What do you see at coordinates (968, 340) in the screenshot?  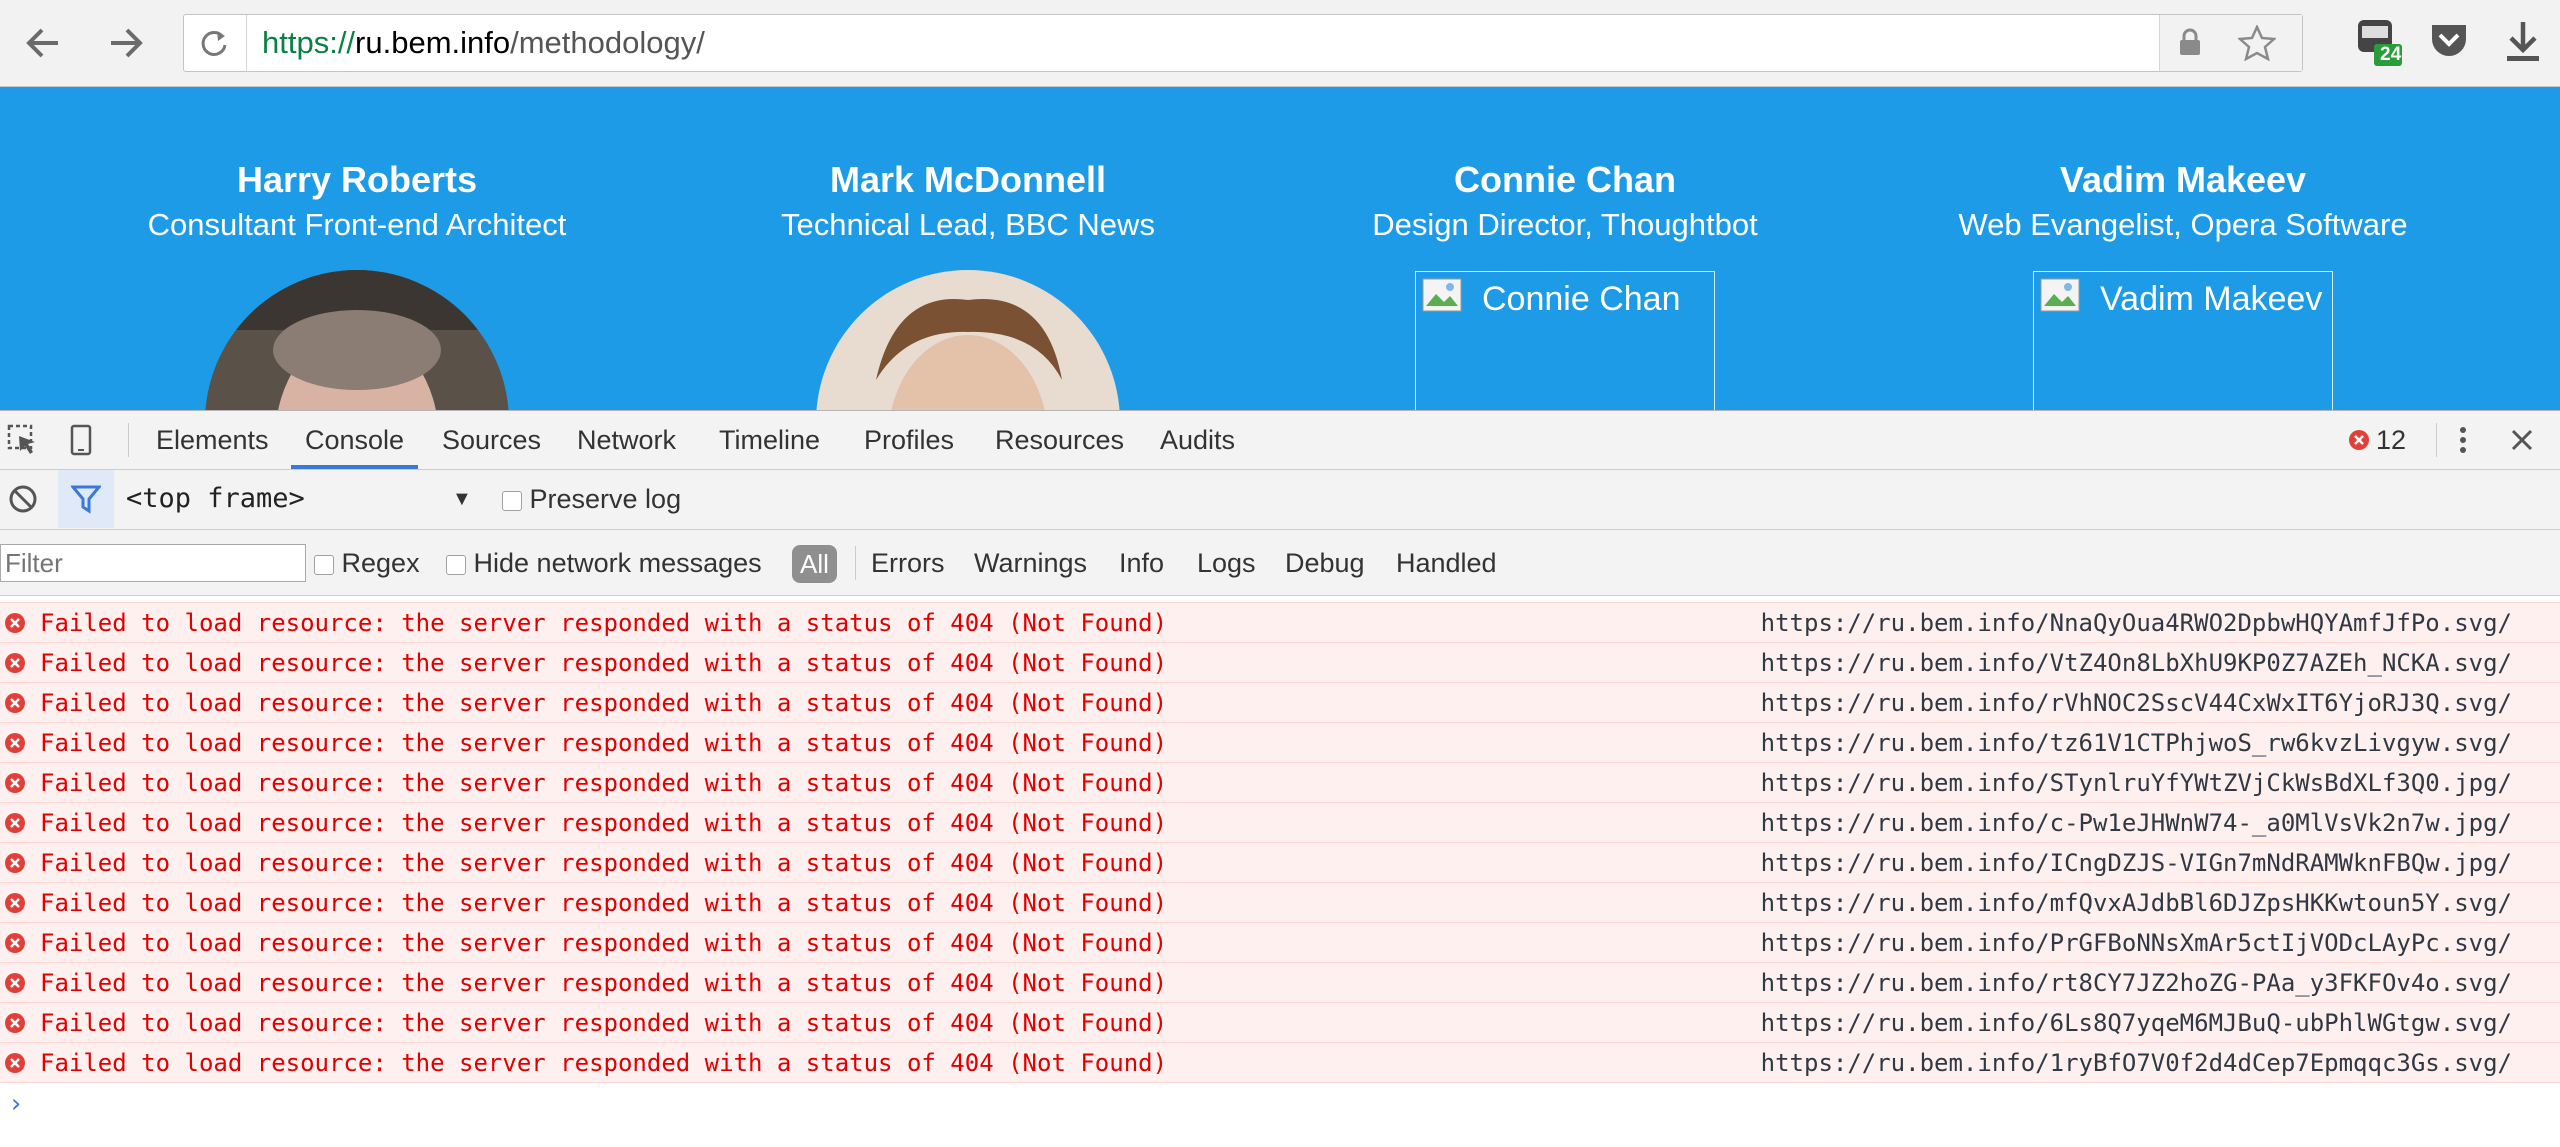 I see `avatar` at bounding box center [968, 340].